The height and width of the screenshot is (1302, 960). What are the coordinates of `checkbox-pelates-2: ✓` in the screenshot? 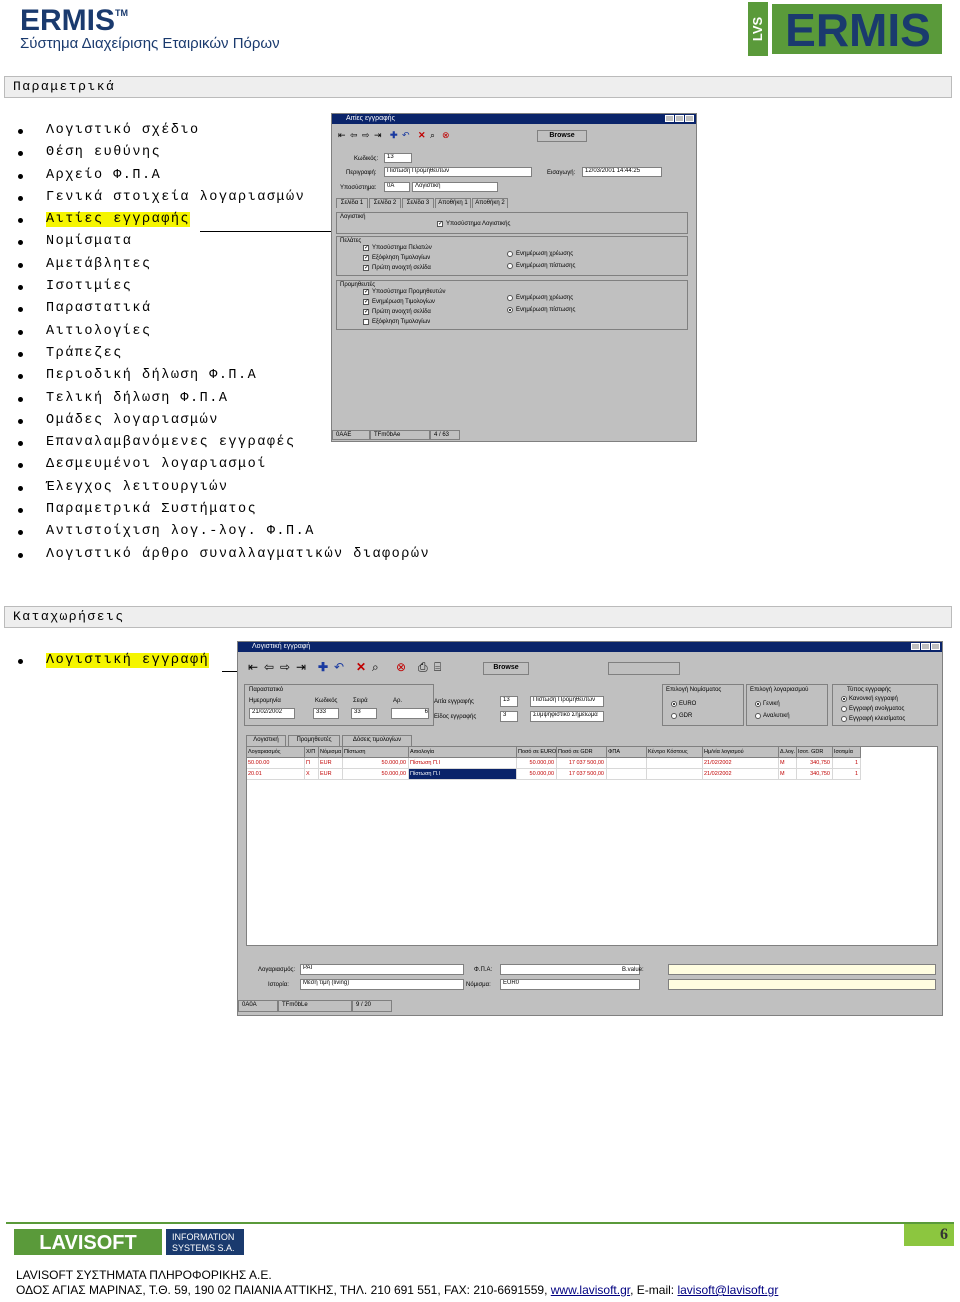 It's located at (366, 258).